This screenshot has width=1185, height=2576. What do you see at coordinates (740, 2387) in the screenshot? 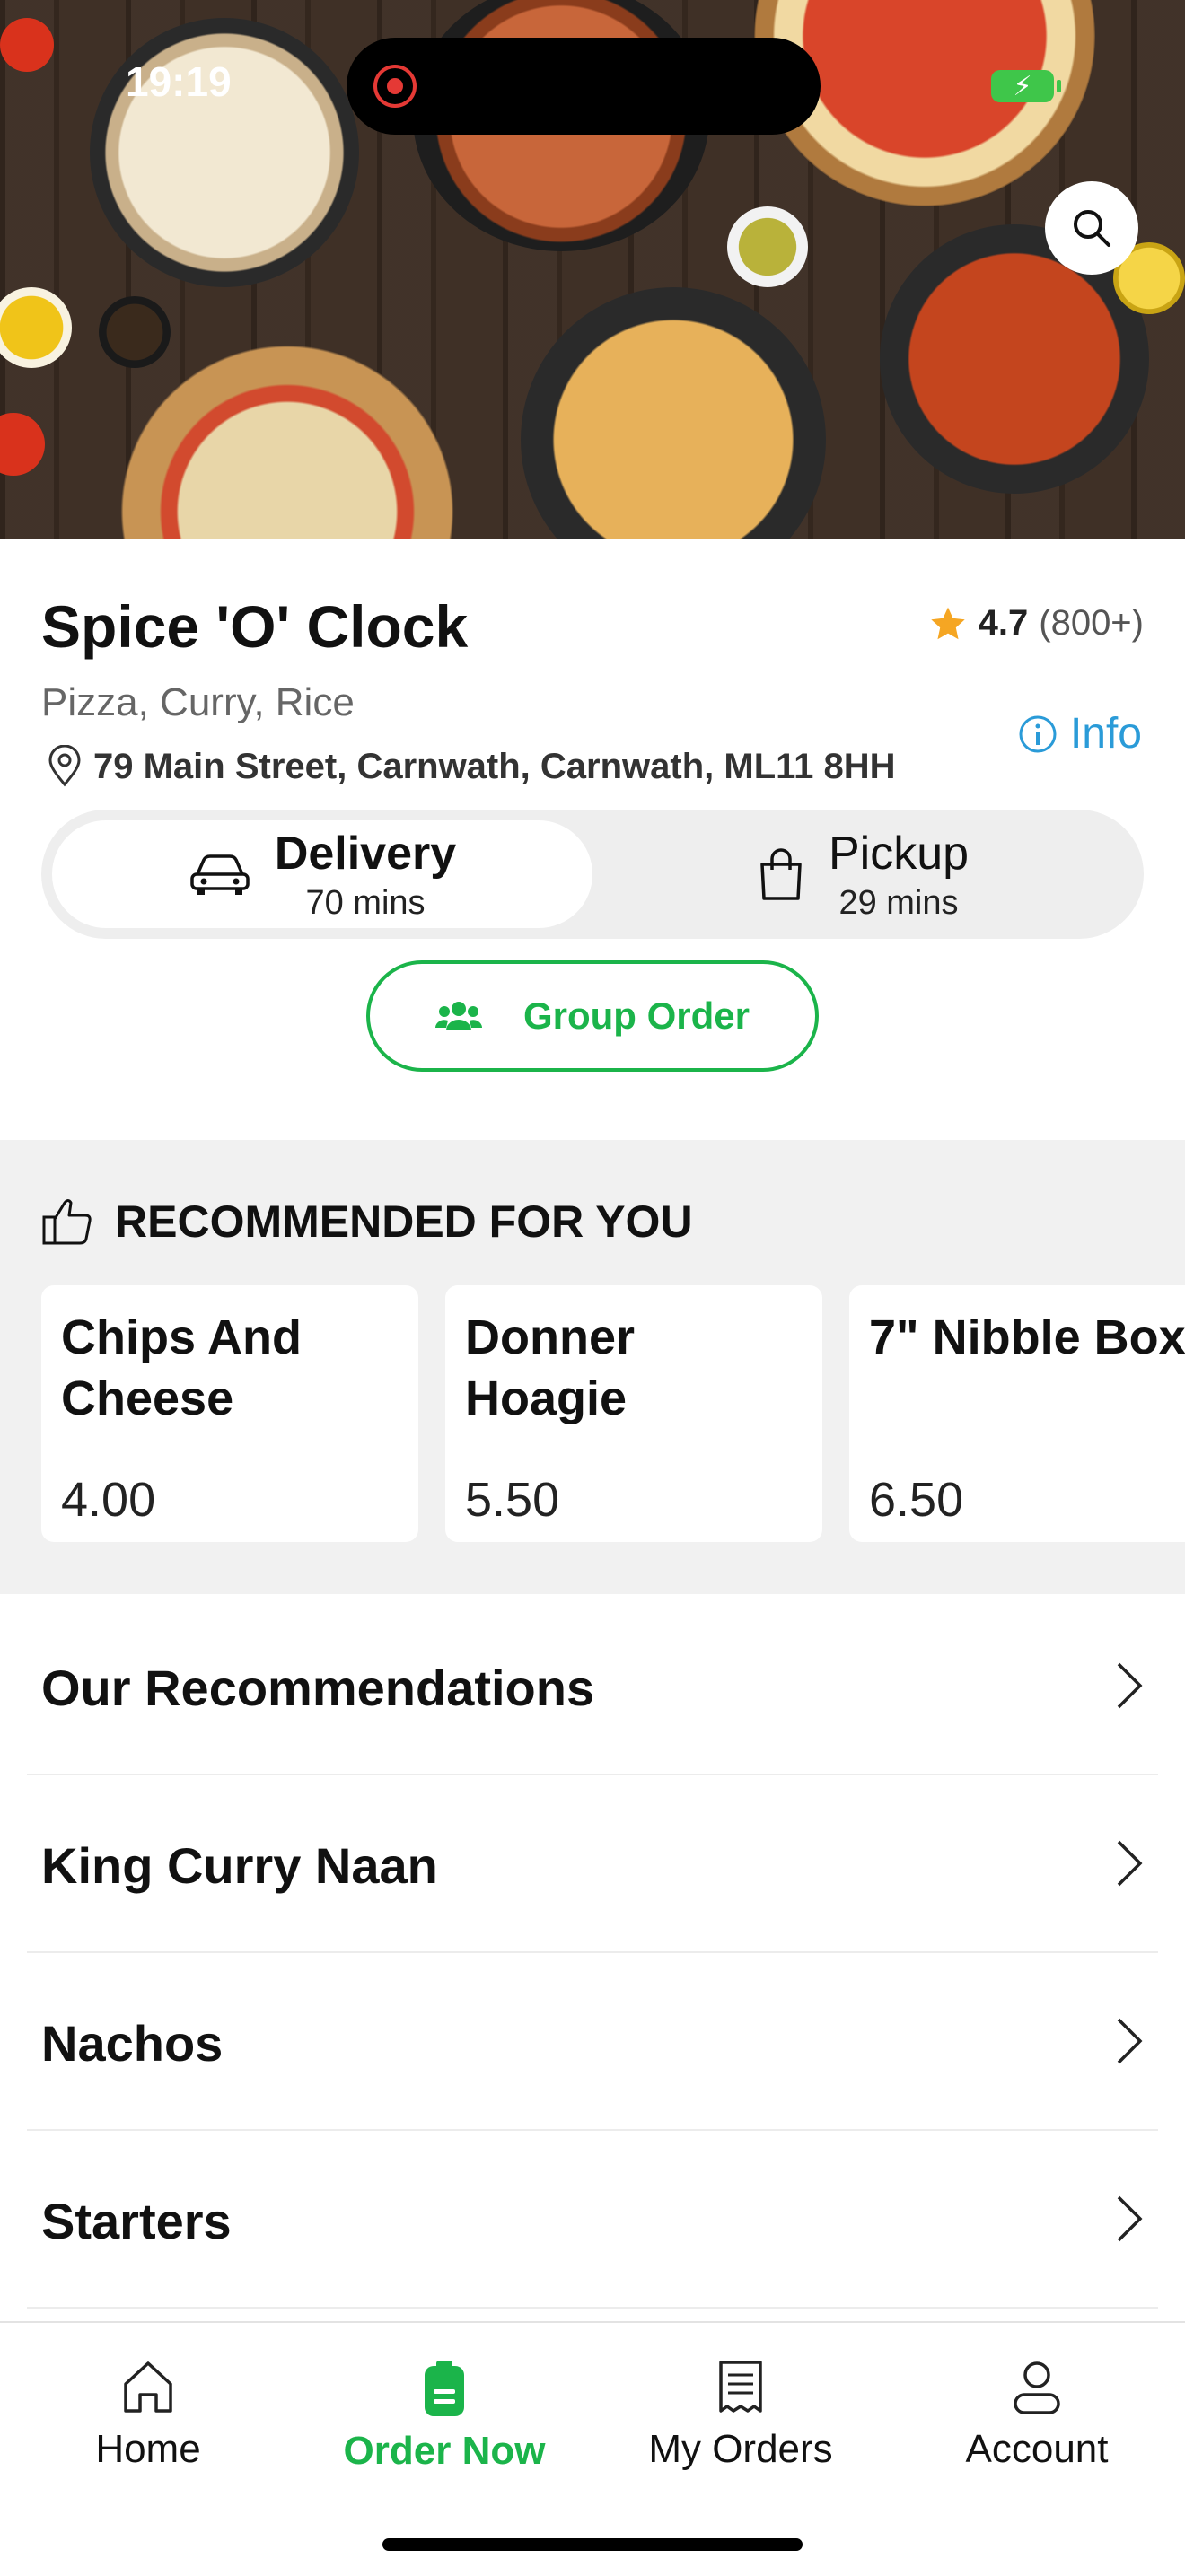
I see `receipt-icon` at bounding box center [740, 2387].